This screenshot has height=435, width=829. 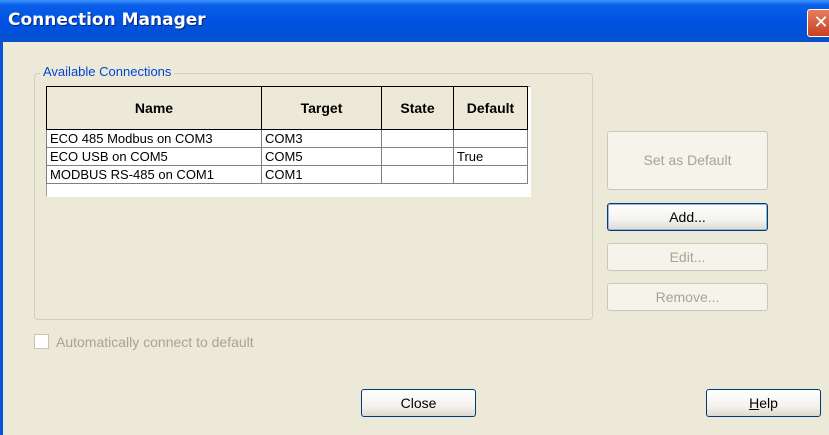 I want to click on auto-connect-checkbox, so click(x=41, y=341).